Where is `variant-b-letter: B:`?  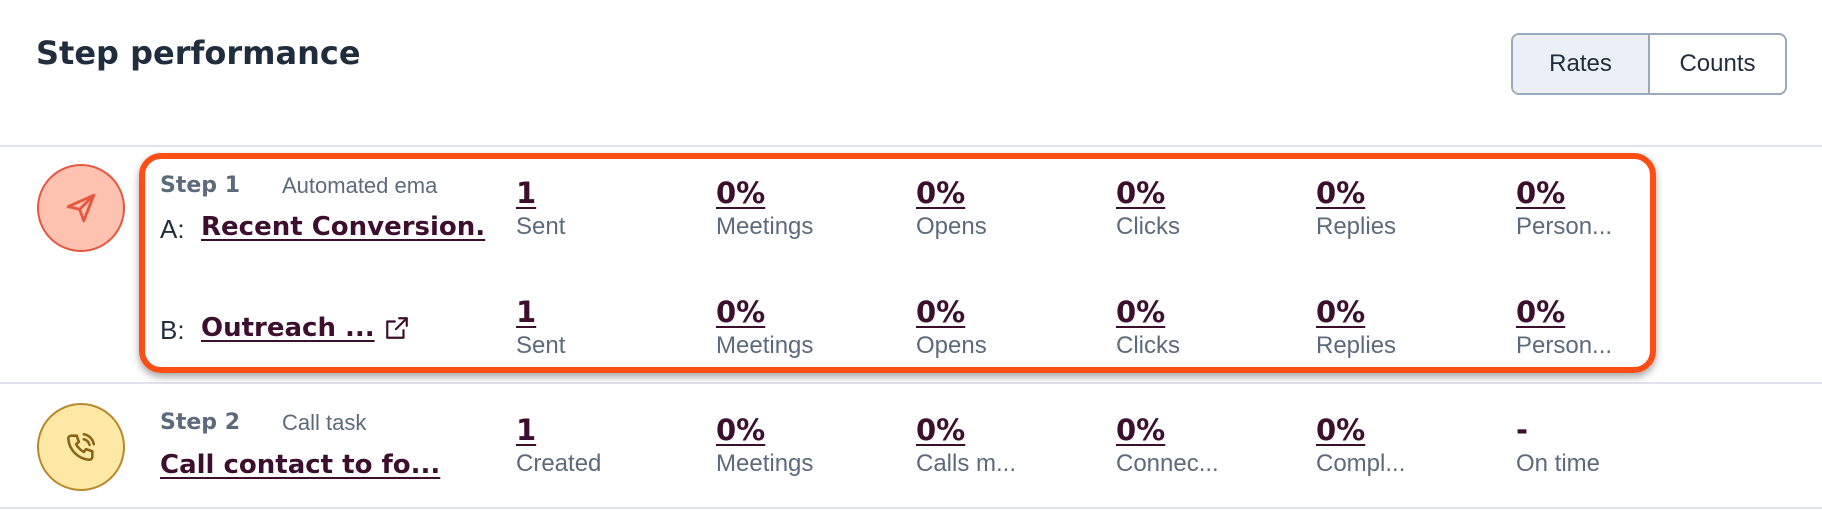 variant-b-letter: B: is located at coordinates (172, 330).